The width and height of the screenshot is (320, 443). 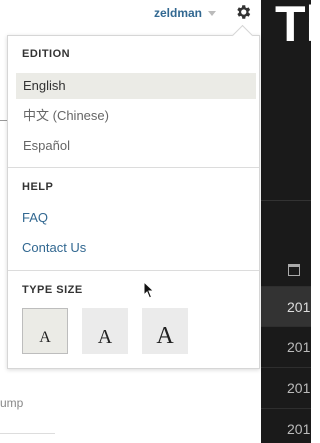 I want to click on headline-fragment: Th, so click(x=293, y=26).